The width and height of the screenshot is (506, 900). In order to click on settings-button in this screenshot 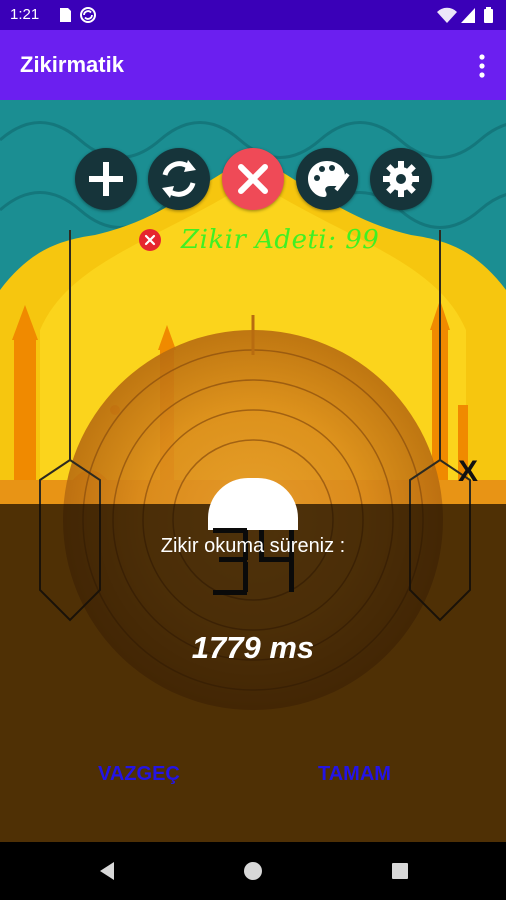, I will do `click(401, 179)`.